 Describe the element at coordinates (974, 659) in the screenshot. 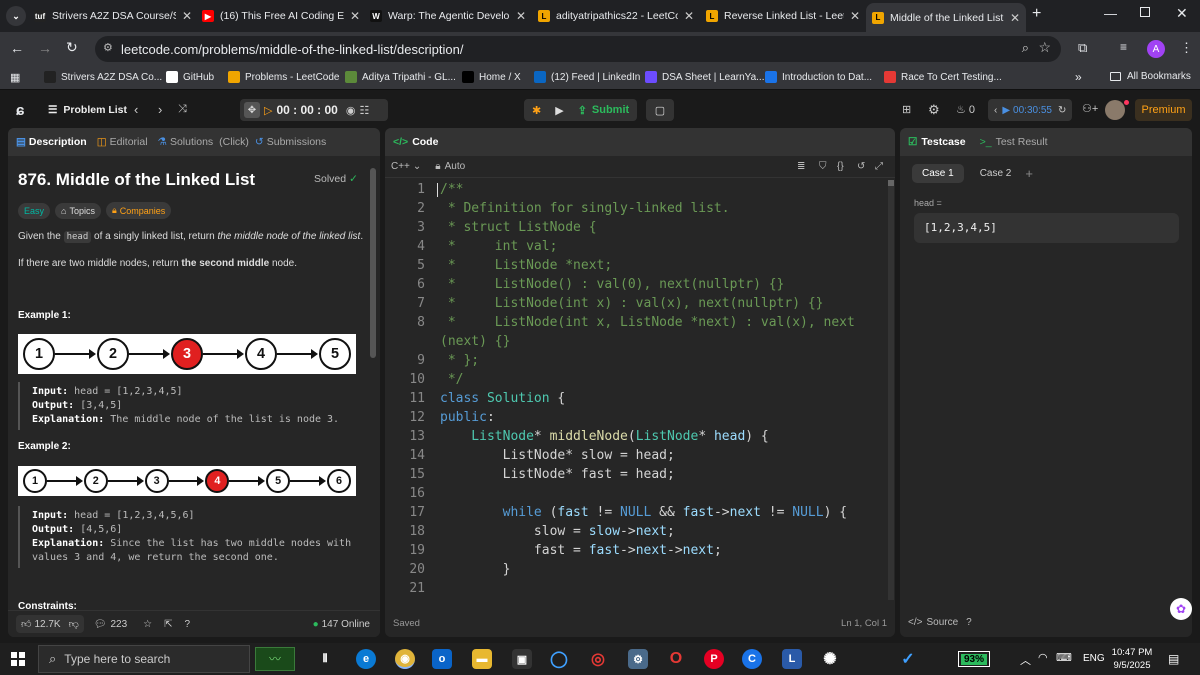

I see `battery-indicator: 93%` at that location.